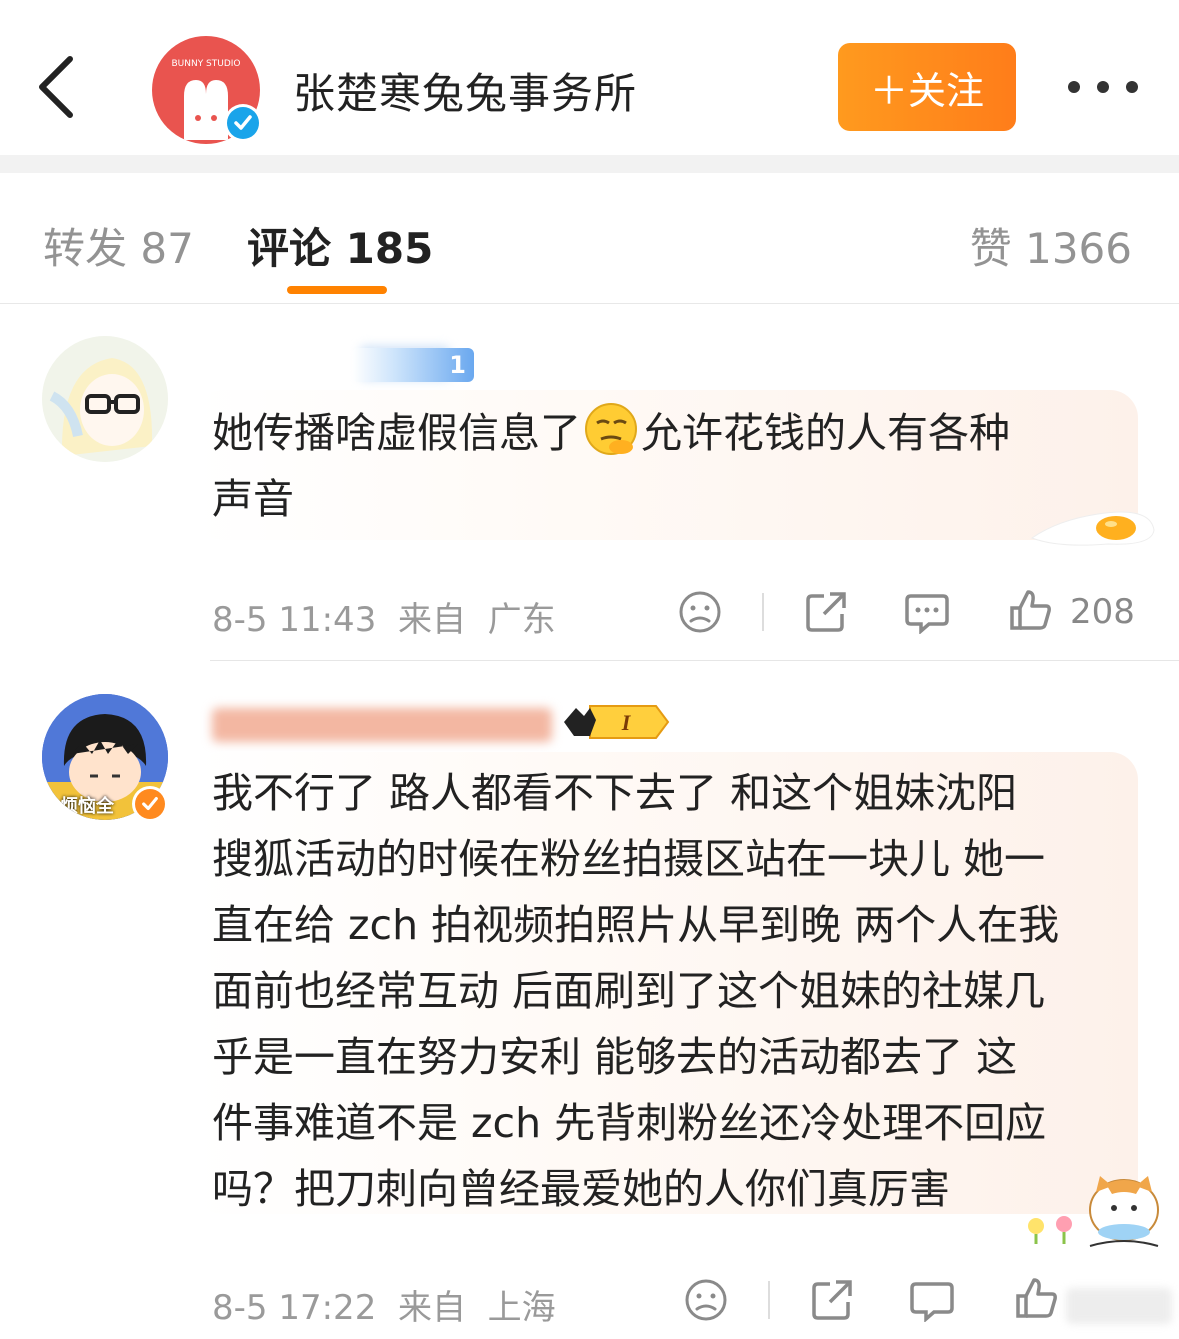  I want to click on cat-sticker-icon, so click(1093, 1211).